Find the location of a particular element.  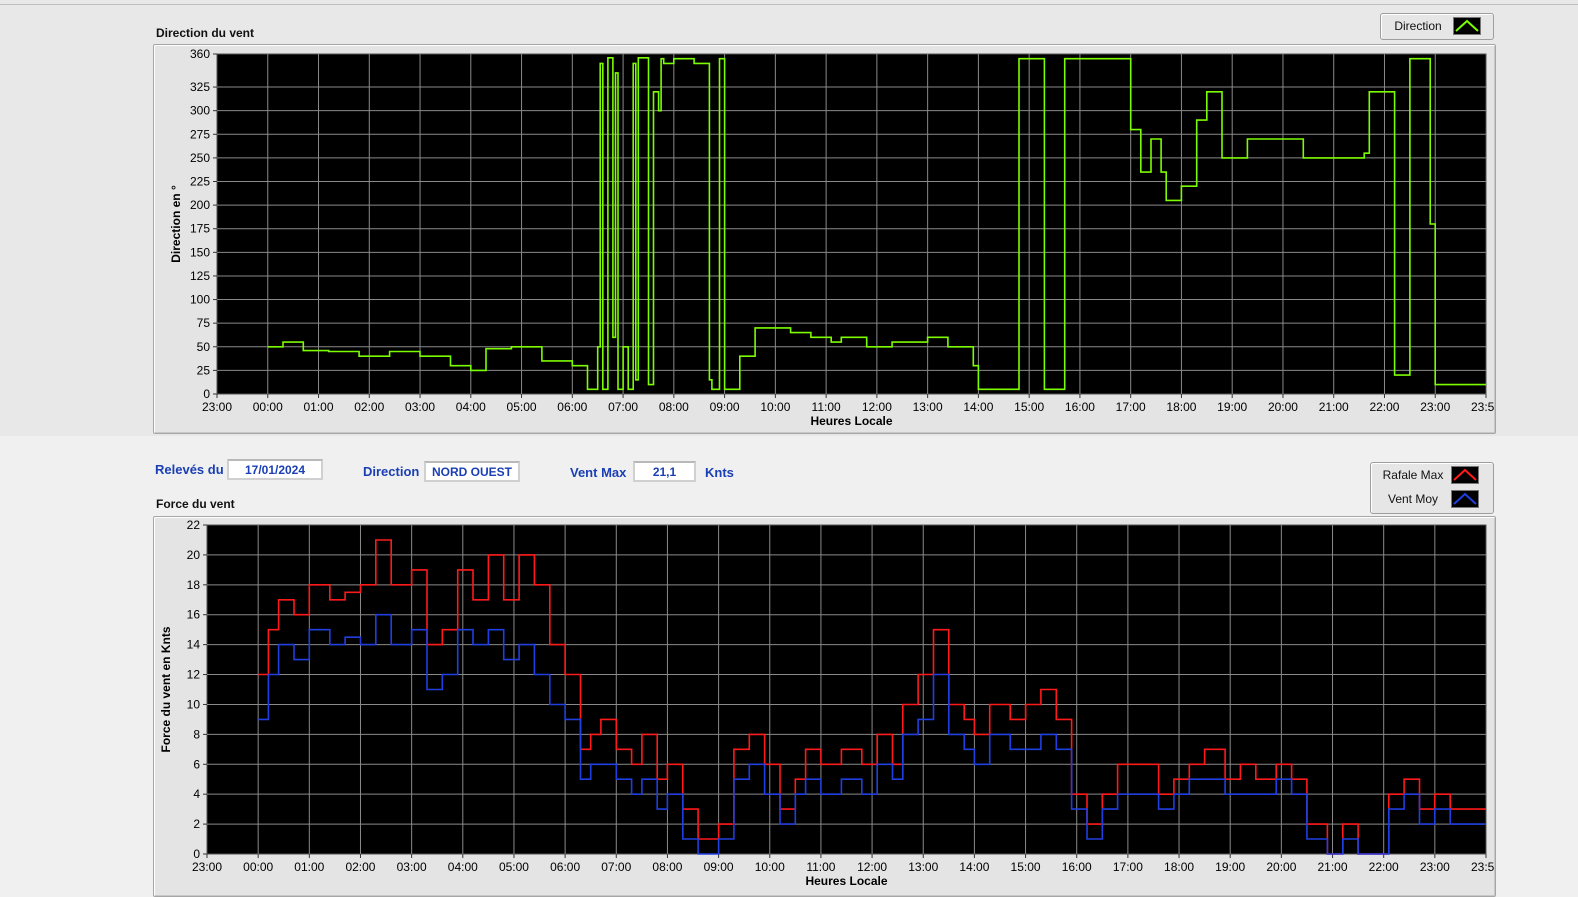

x-tick-label-0-4: 03:00 is located at coordinates (420, 407).